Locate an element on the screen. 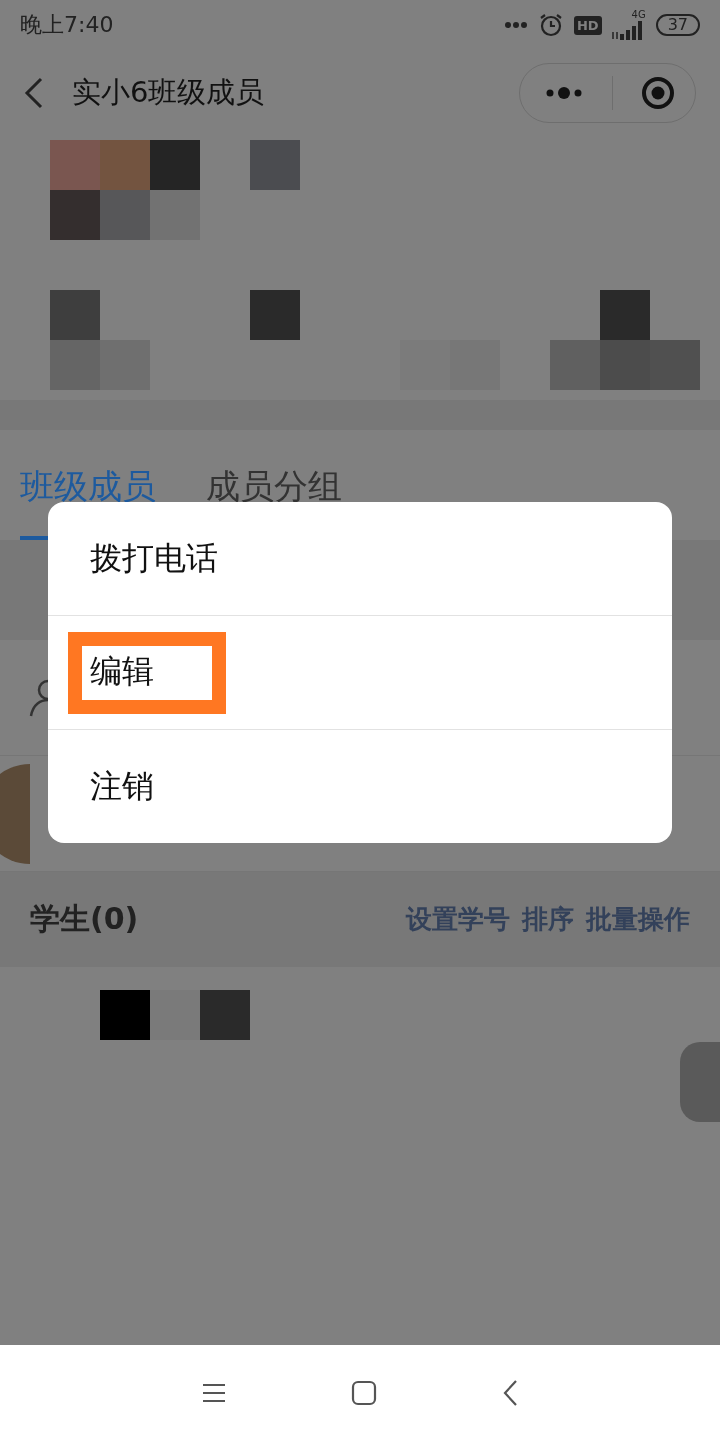  action-link: 批量操作 is located at coordinates (638, 919).